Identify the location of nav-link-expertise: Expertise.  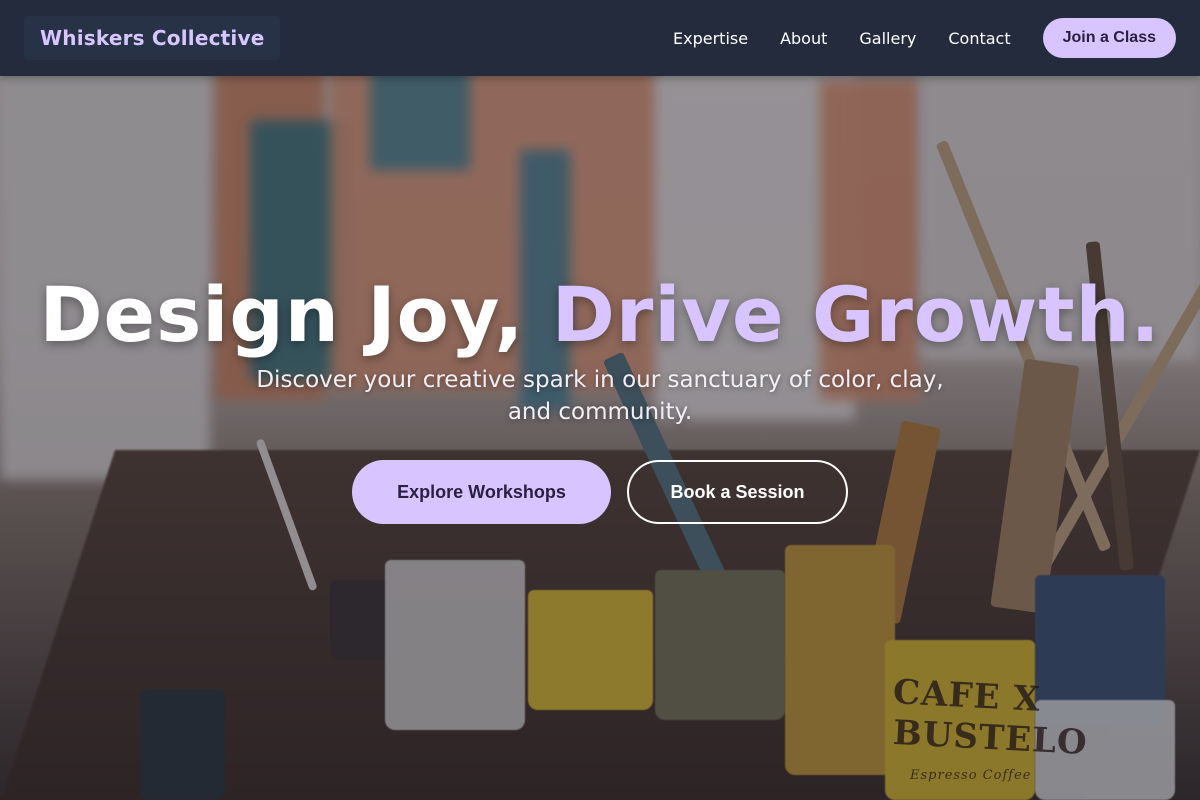
(710, 38).